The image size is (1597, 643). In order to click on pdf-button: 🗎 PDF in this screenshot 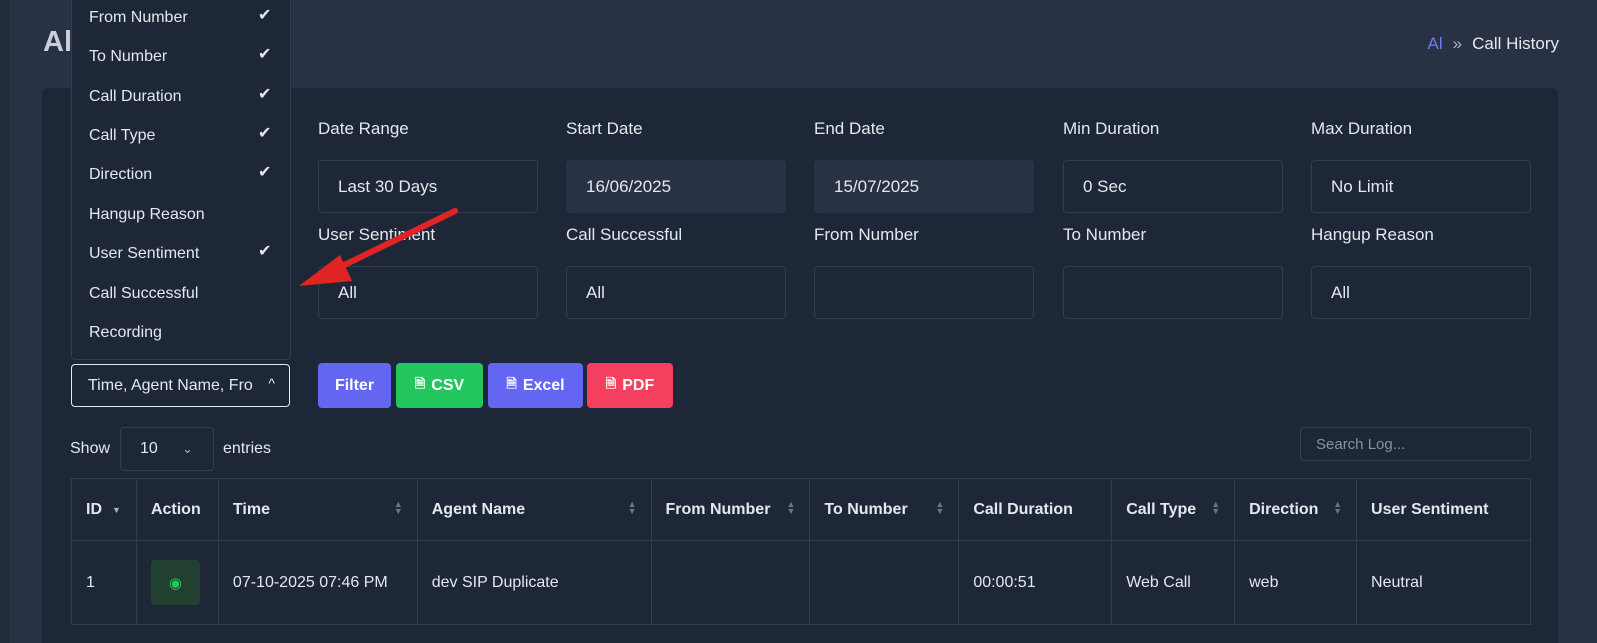, I will do `click(630, 385)`.